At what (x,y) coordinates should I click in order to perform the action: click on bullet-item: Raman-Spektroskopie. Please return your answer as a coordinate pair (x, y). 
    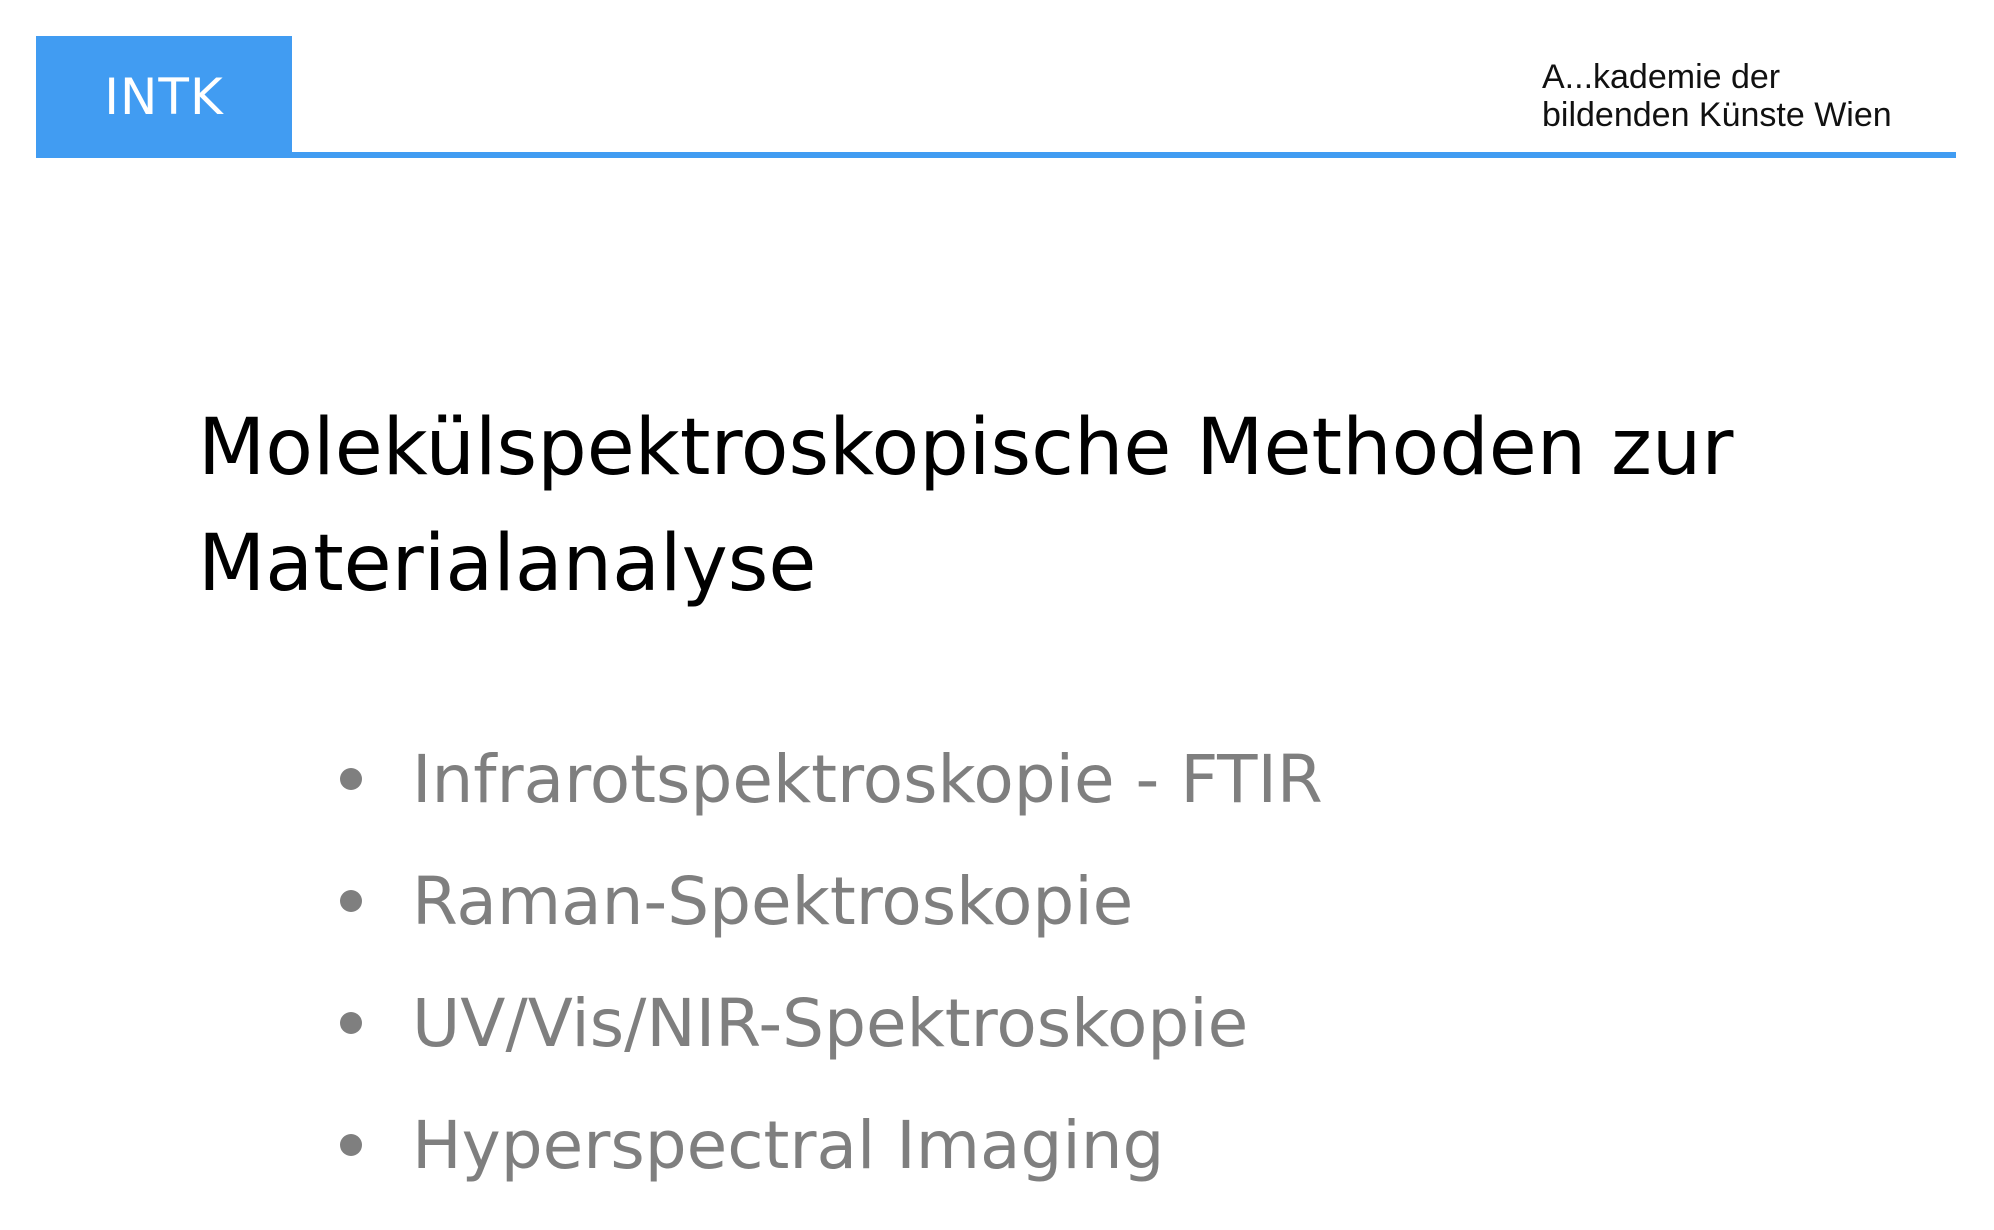
    Looking at the image, I should click on (830, 901).